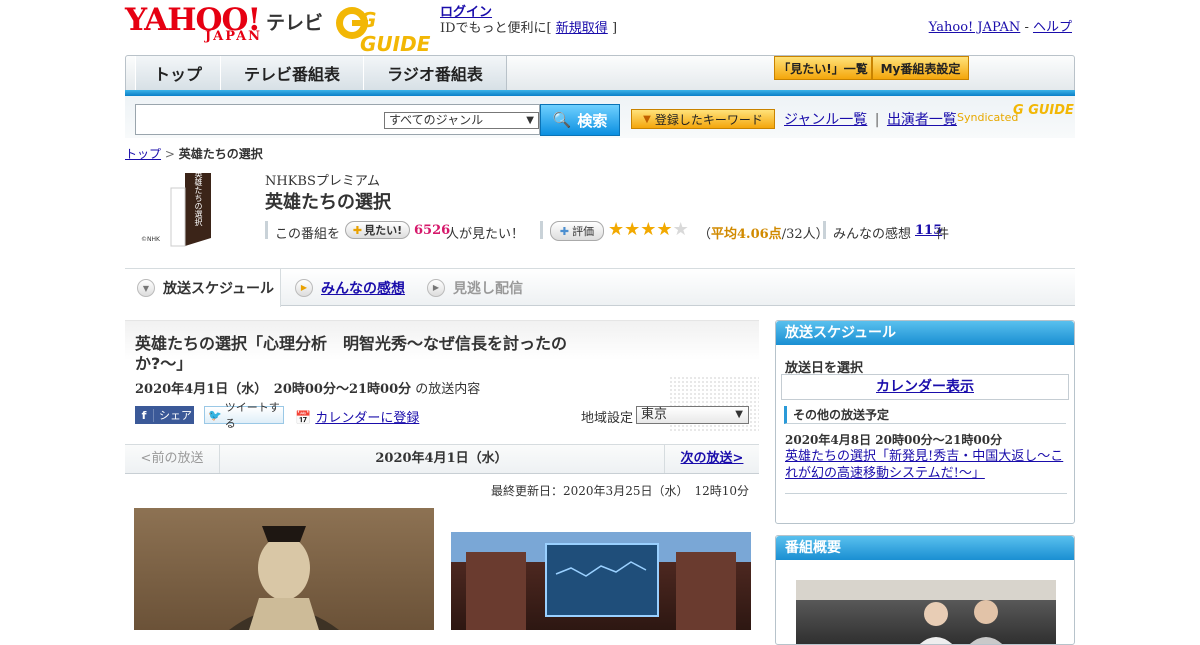 The image size is (1200, 645). What do you see at coordinates (592, 120) in the screenshot?
I see `search-button-label: 検索` at bounding box center [592, 120].